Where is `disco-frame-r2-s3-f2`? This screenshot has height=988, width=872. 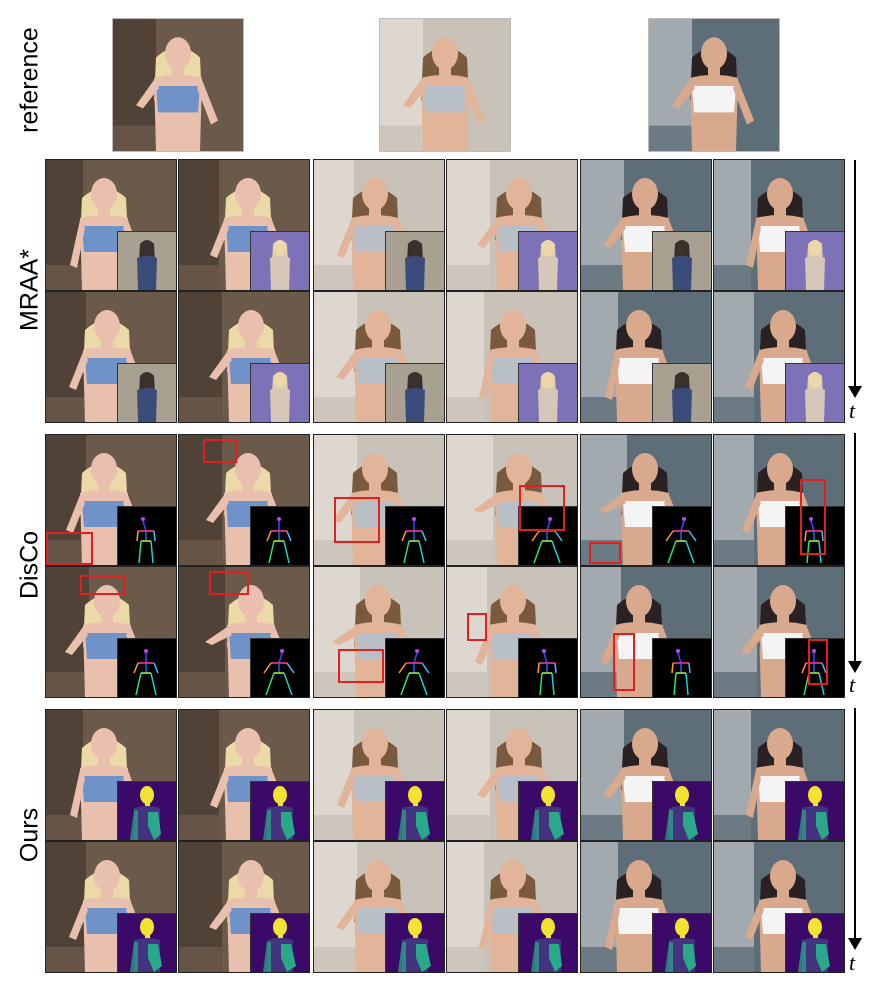
disco-frame-r2-s3-f2 is located at coordinates (779, 632).